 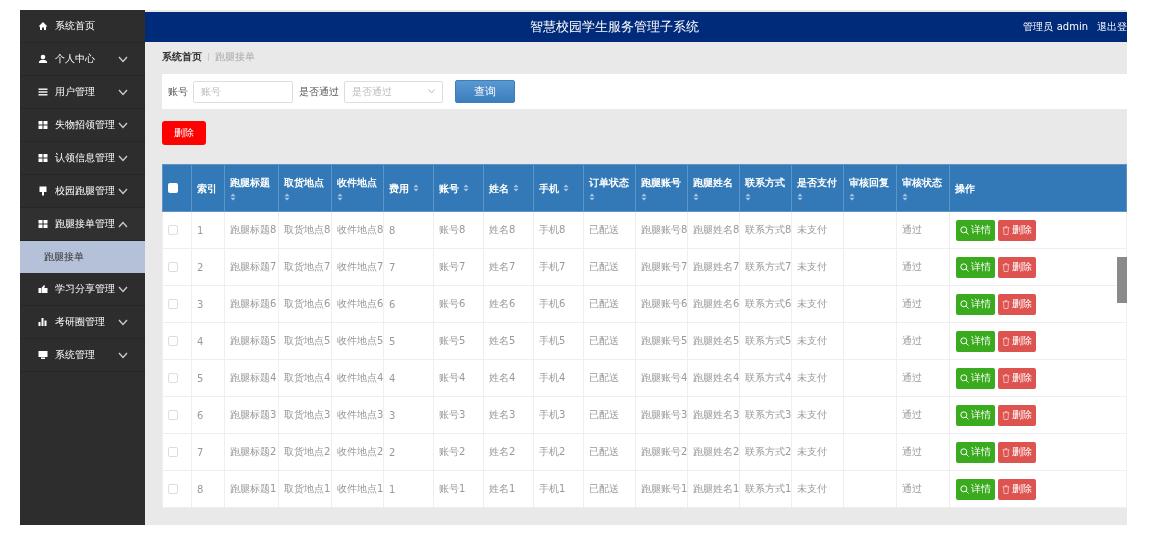 What do you see at coordinates (768, 303) in the screenshot?
I see `table-cell: 联系方式6` at bounding box center [768, 303].